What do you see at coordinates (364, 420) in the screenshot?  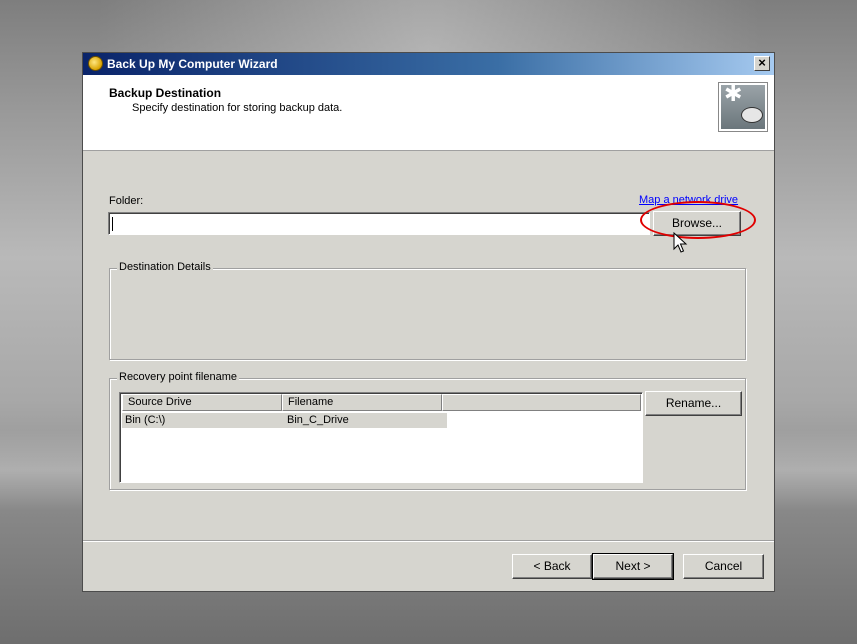 I see `table-cell-filename: Bin_C_Drive` at bounding box center [364, 420].